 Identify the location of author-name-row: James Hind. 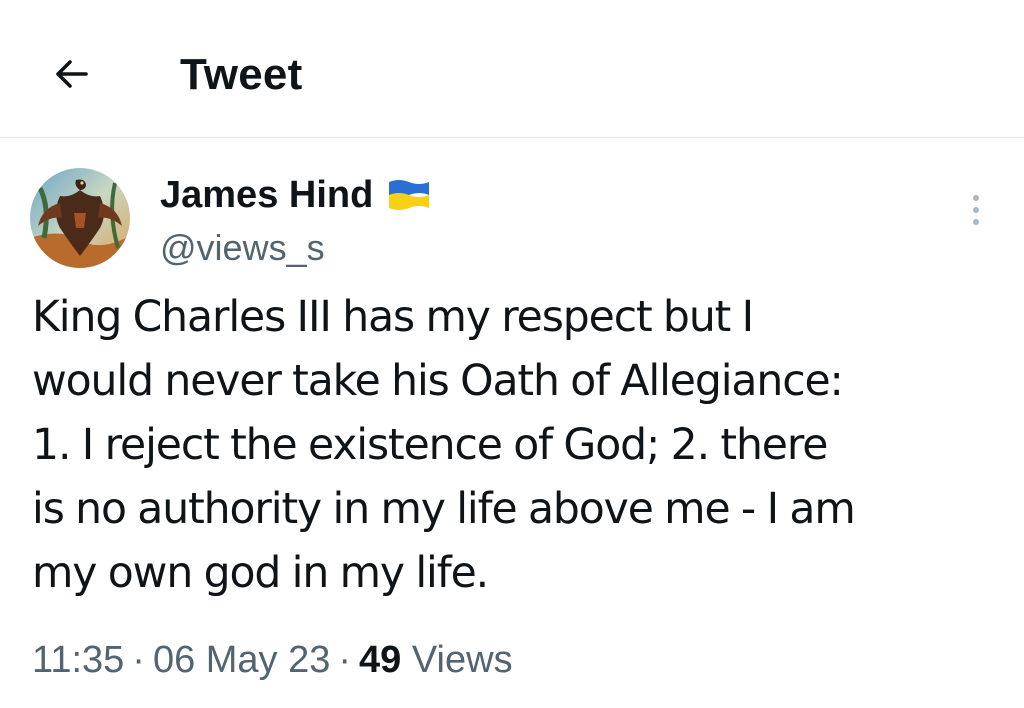
(296, 195).